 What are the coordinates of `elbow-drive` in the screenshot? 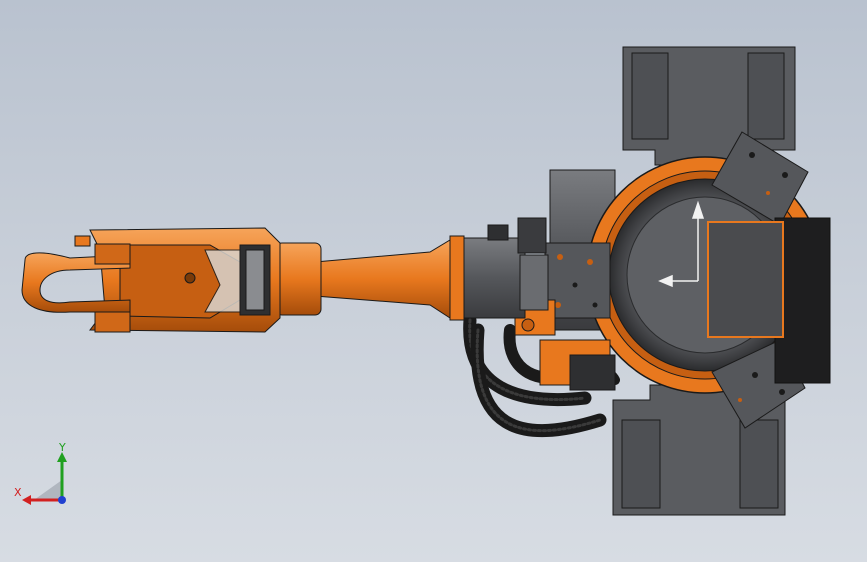 It's located at (499, 269).